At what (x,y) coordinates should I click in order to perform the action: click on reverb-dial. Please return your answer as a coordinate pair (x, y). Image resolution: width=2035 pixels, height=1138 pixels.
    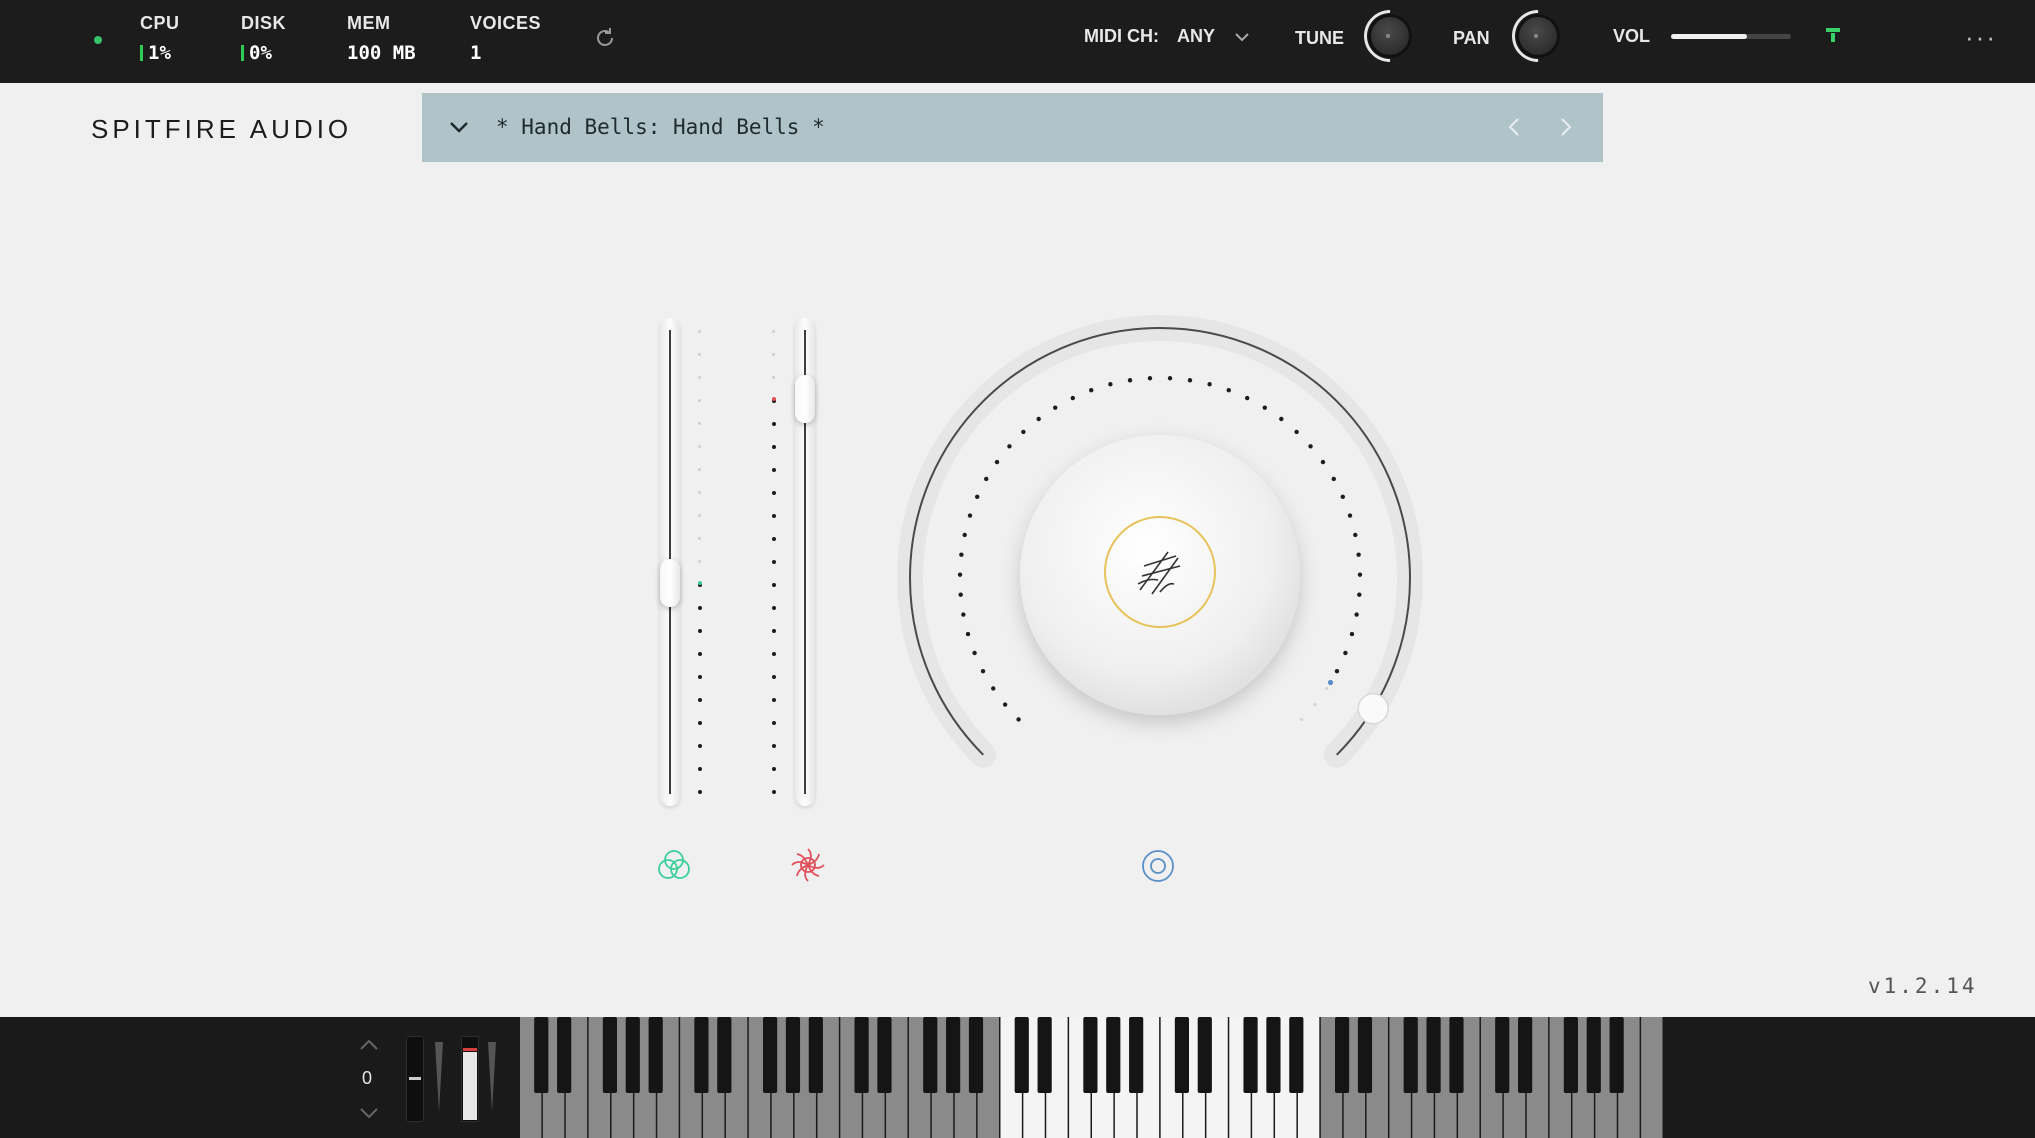
    Looking at the image, I should click on (1160, 560).